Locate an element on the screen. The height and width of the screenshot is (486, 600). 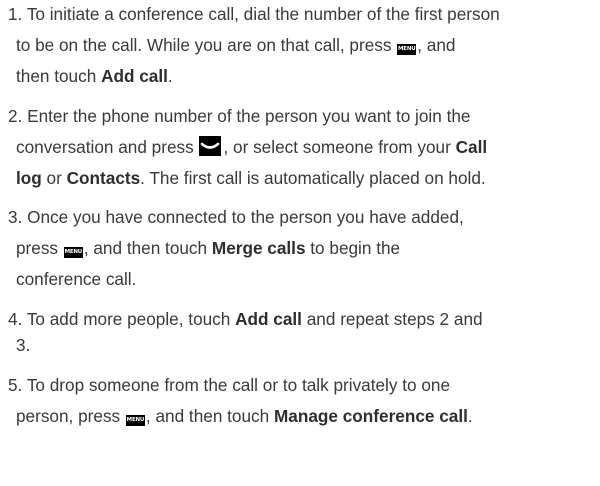
step-number: 1. is located at coordinates (15, 14).